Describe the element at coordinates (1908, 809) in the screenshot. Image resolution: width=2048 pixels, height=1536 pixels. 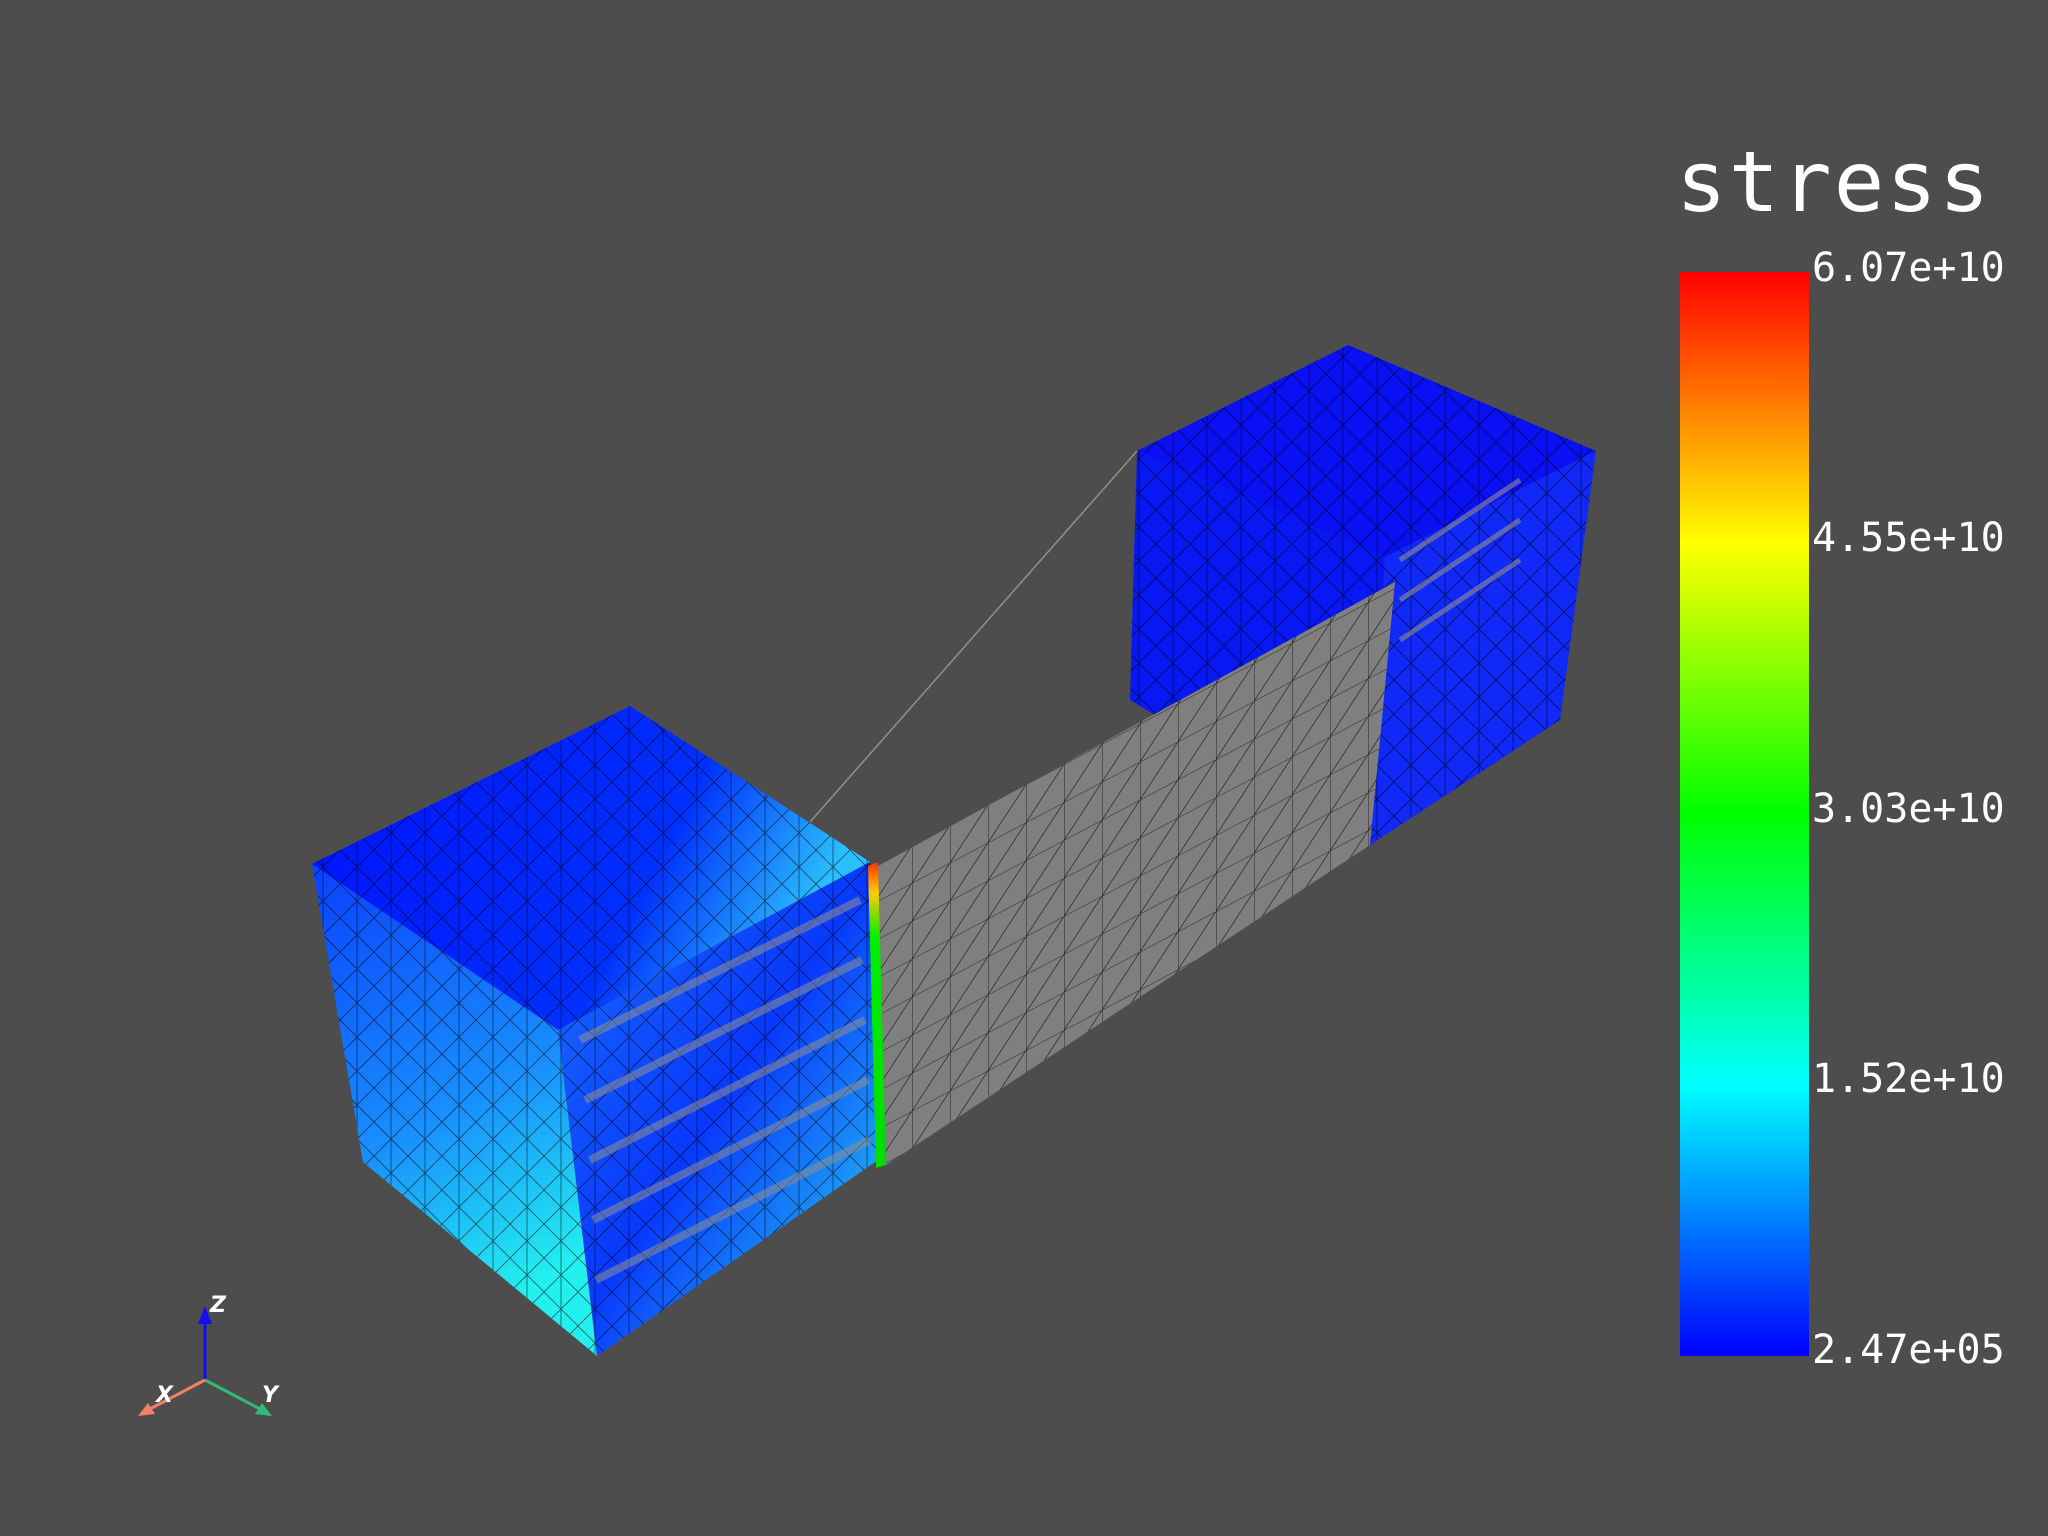
I see `scalar-bar-label-3: 3.03e+10` at that location.